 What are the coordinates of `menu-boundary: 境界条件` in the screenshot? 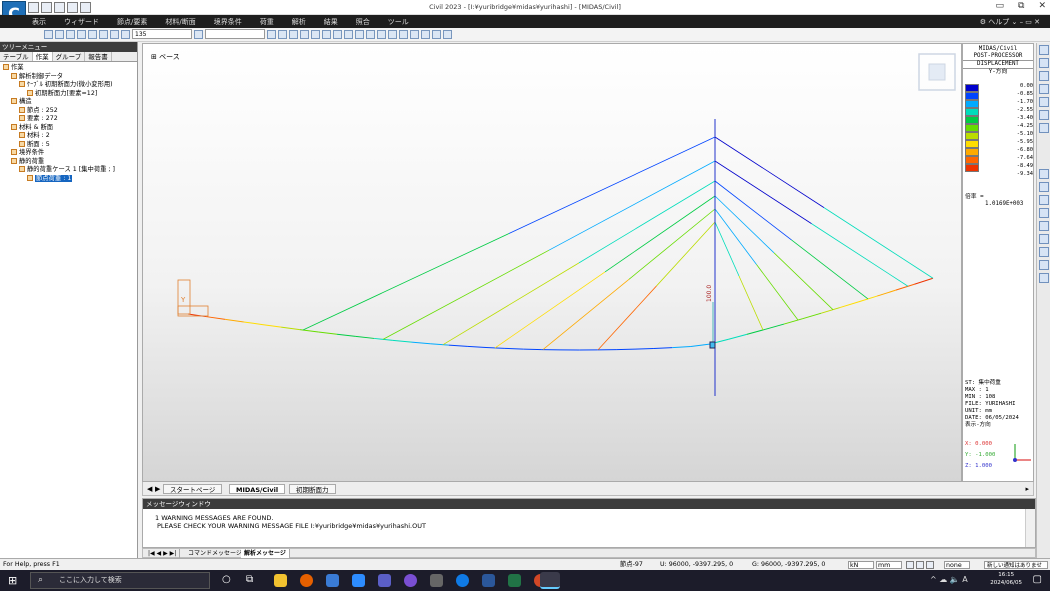 It's located at (228, 22).